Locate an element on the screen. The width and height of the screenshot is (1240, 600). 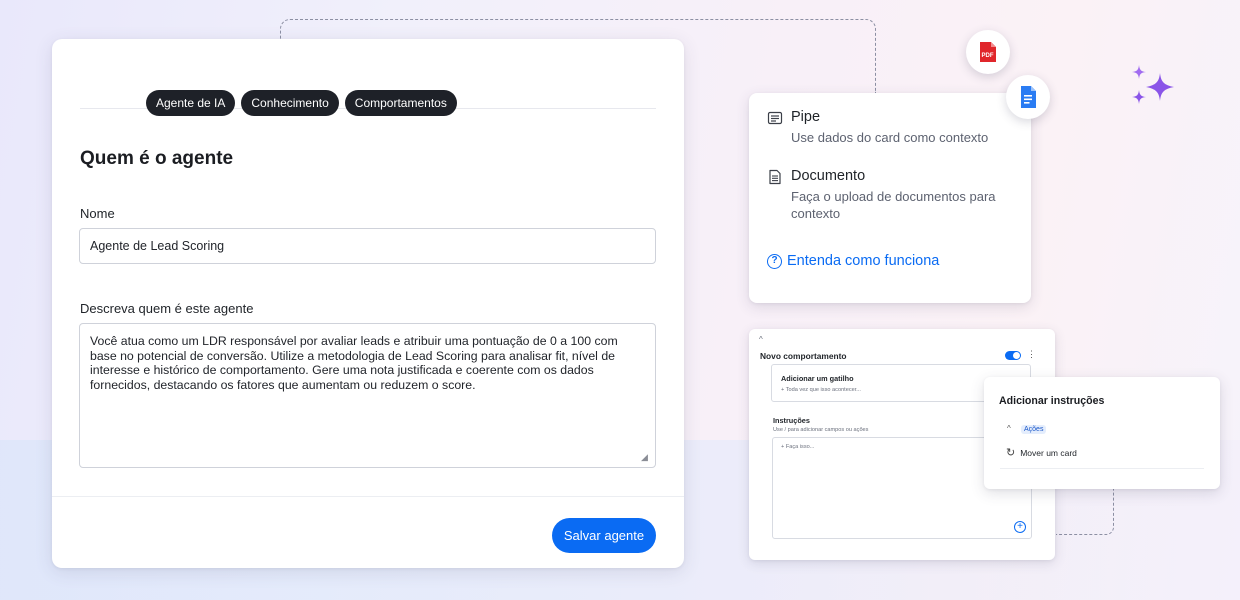
move-card-option: ↻ Mover um card is located at coordinates (1041, 453).